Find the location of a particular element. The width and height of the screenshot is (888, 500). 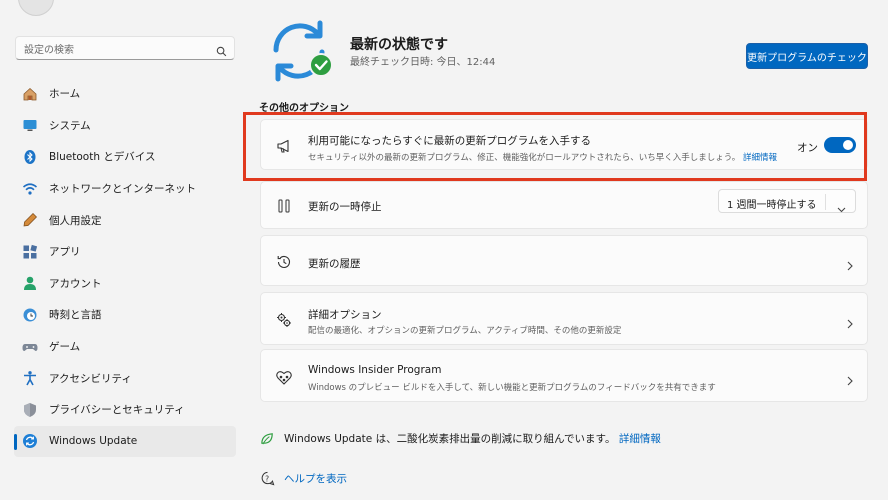

windows-update-icon is located at coordinates (30, 441).